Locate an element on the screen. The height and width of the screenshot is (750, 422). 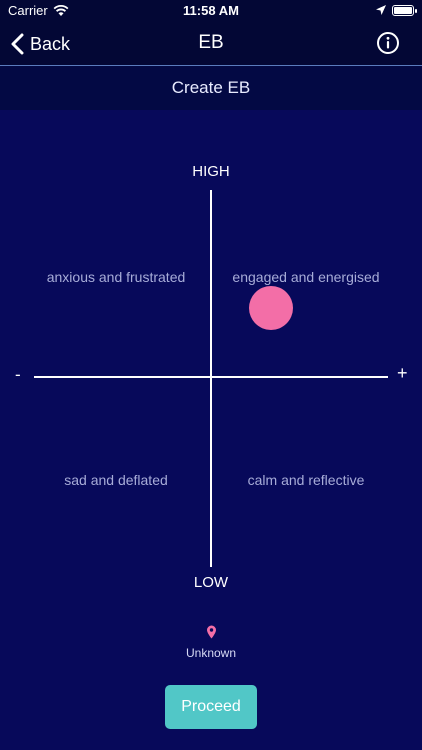
navigation-bar: Back EB is located at coordinates (211, 44).